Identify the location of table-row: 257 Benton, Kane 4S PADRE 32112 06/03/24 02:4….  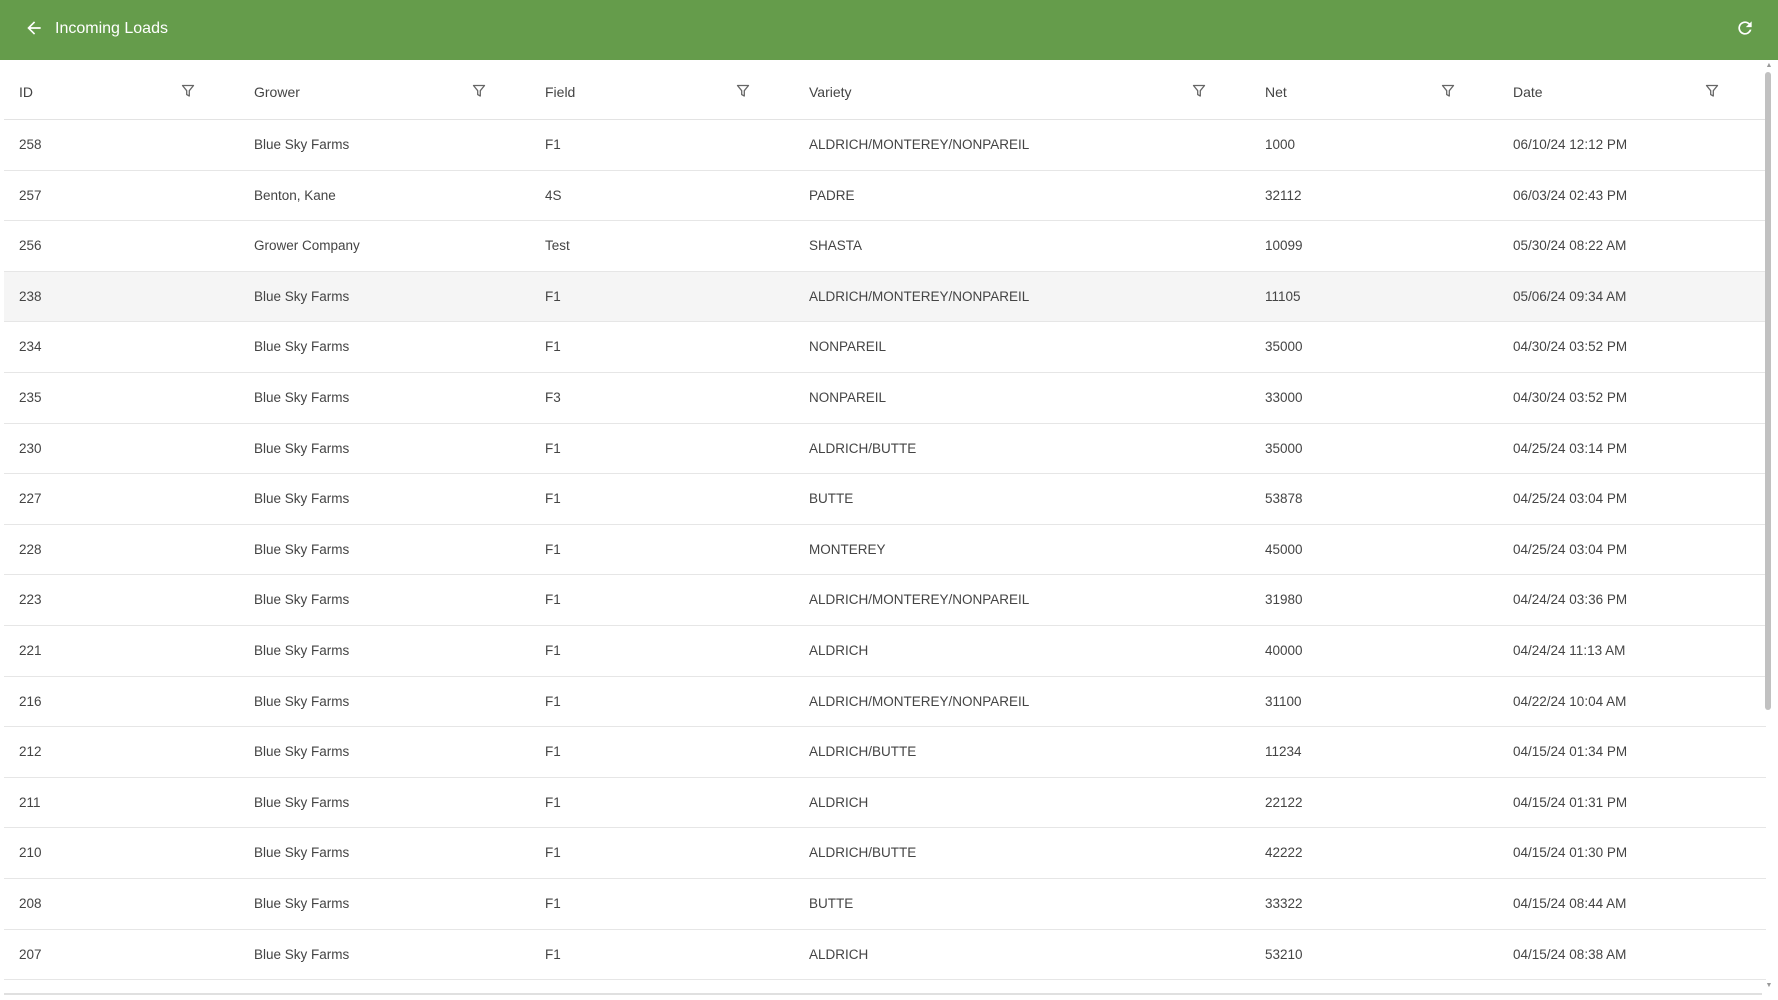
(885, 196).